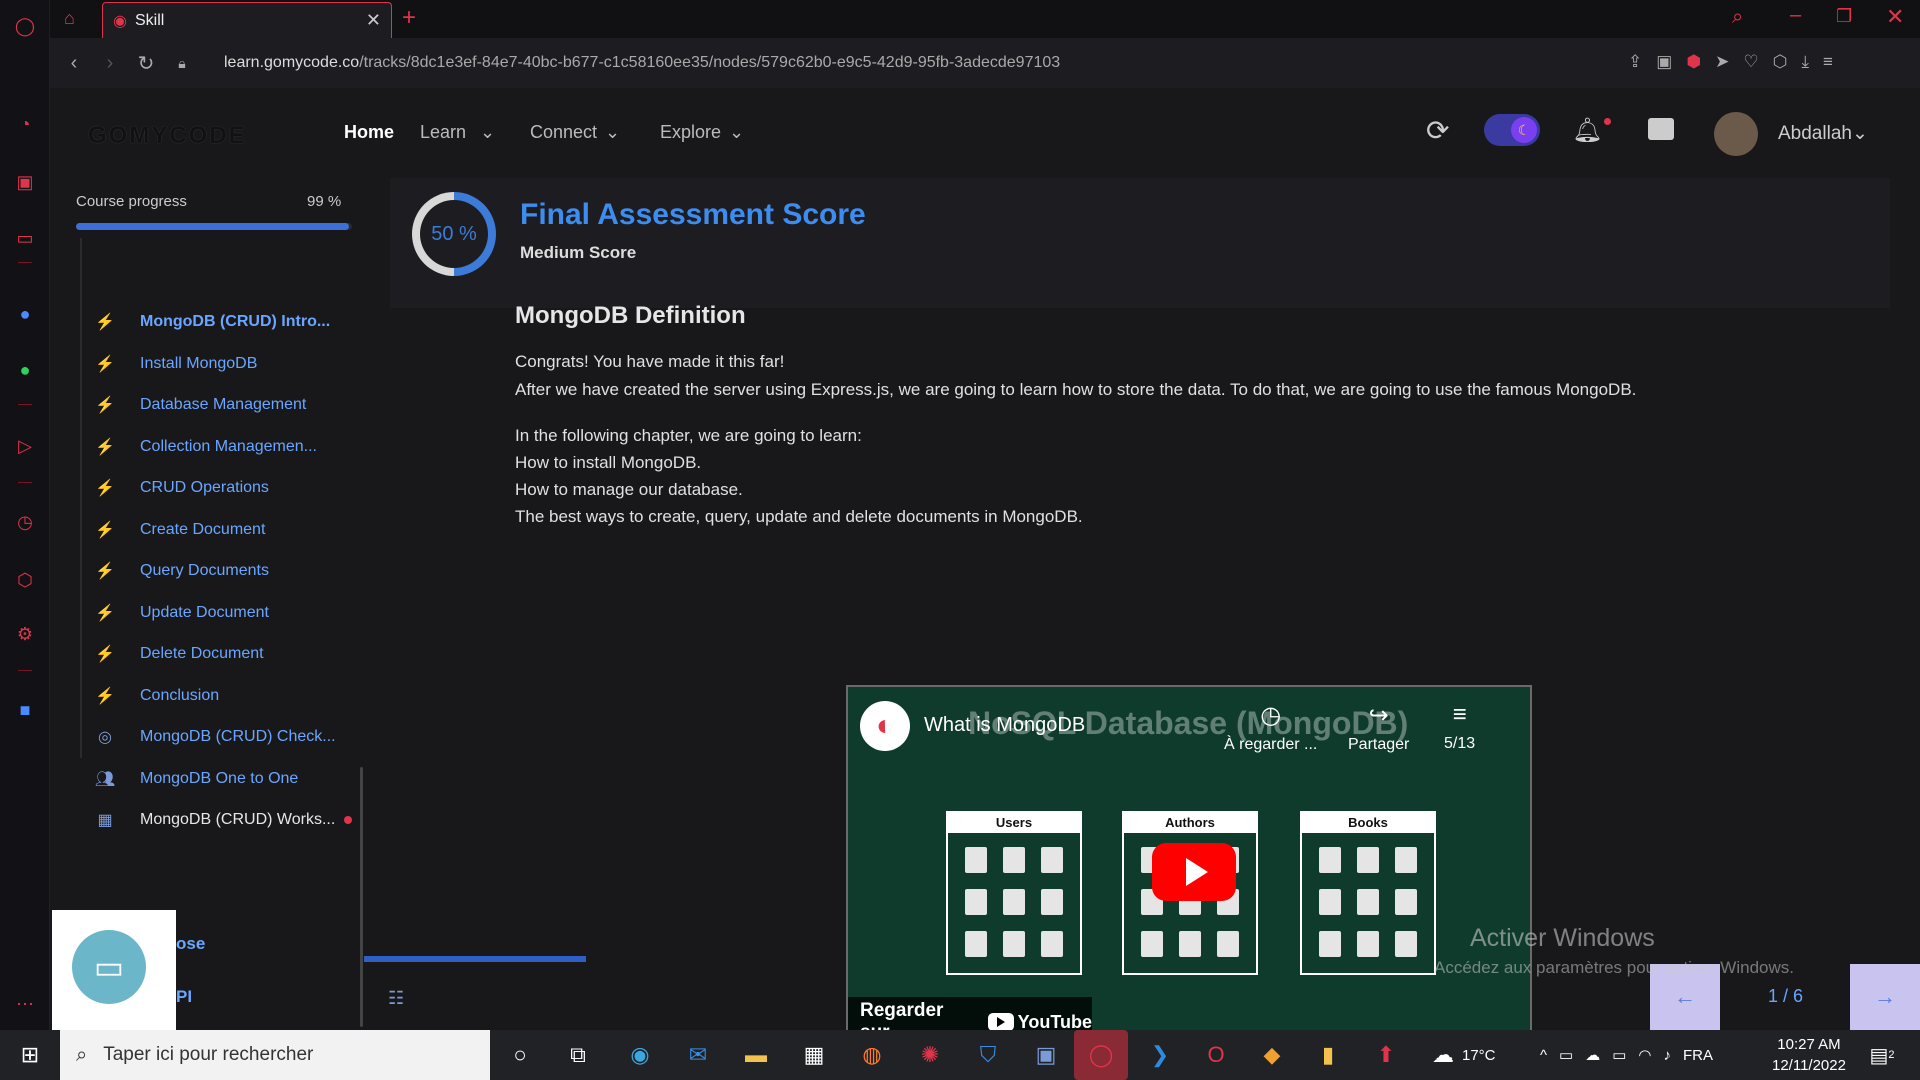 The width and height of the screenshot is (1920, 1080). Describe the element at coordinates (25, 634) in the screenshot. I see `settings-icon: ⚙` at that location.